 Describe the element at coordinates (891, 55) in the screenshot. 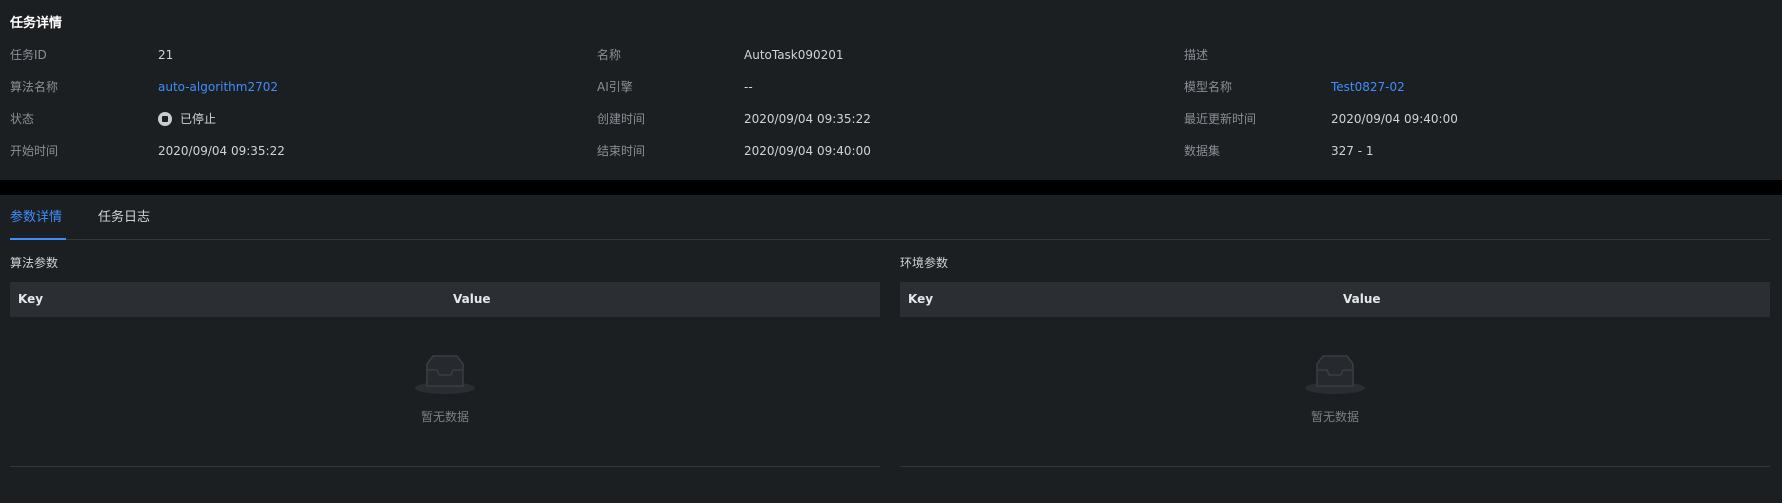

I see `detail-row: 任务ID 21 名称 AutoTask090201 描述` at that location.